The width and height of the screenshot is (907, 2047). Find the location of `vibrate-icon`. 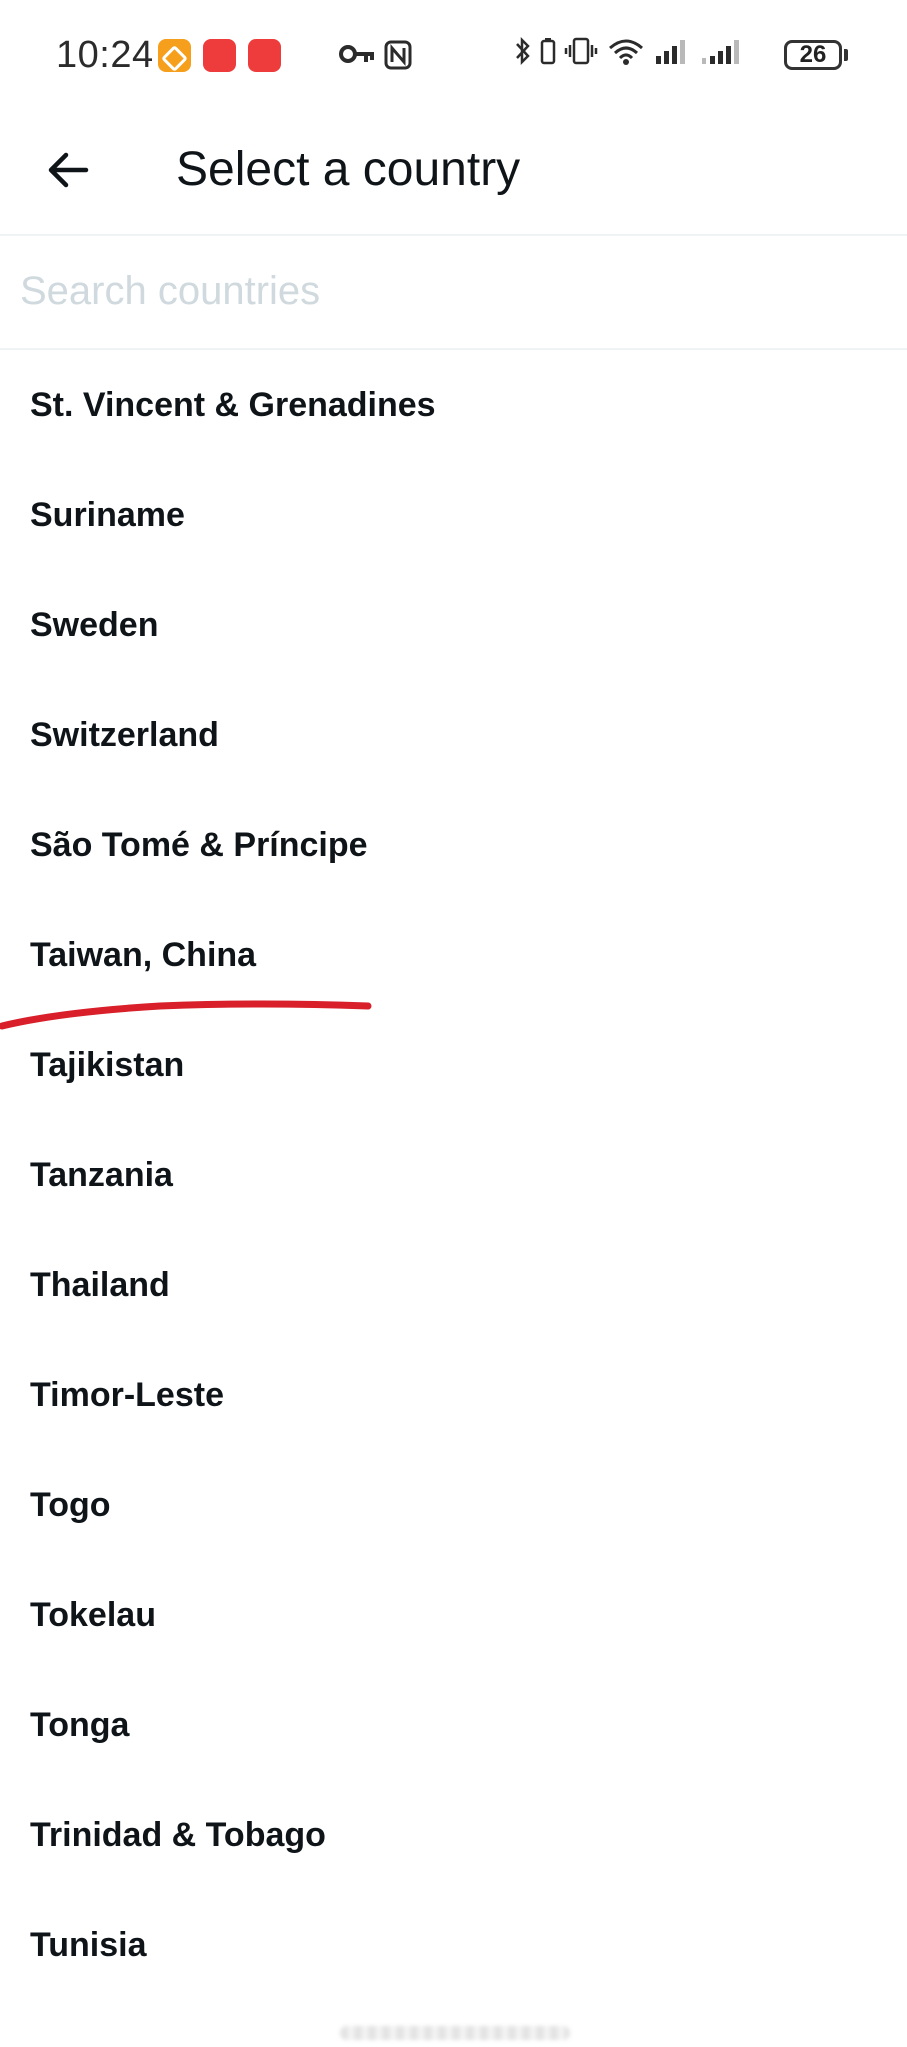

vibrate-icon is located at coordinates (581, 51).